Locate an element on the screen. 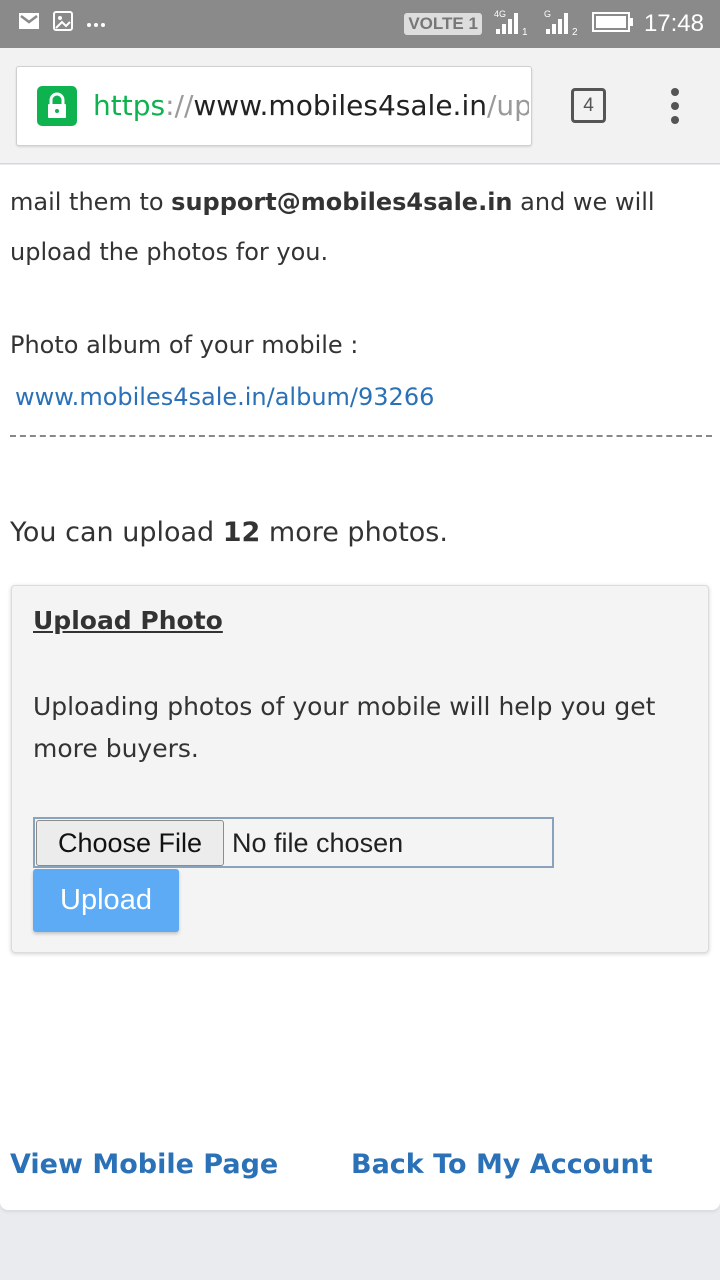 This screenshot has width=720, height=1280. system-indicators: VOLTE 1 4G 1 G 2 17:48 is located at coordinates (554, 24).